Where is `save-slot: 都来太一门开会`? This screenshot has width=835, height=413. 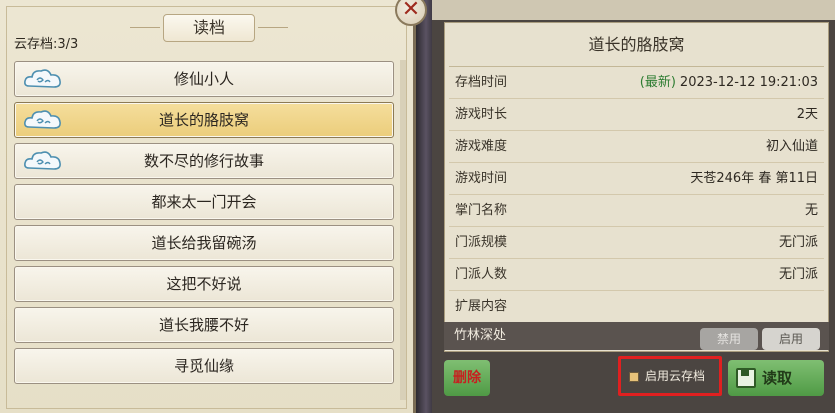 save-slot: 都来太一门开会 is located at coordinates (204, 202).